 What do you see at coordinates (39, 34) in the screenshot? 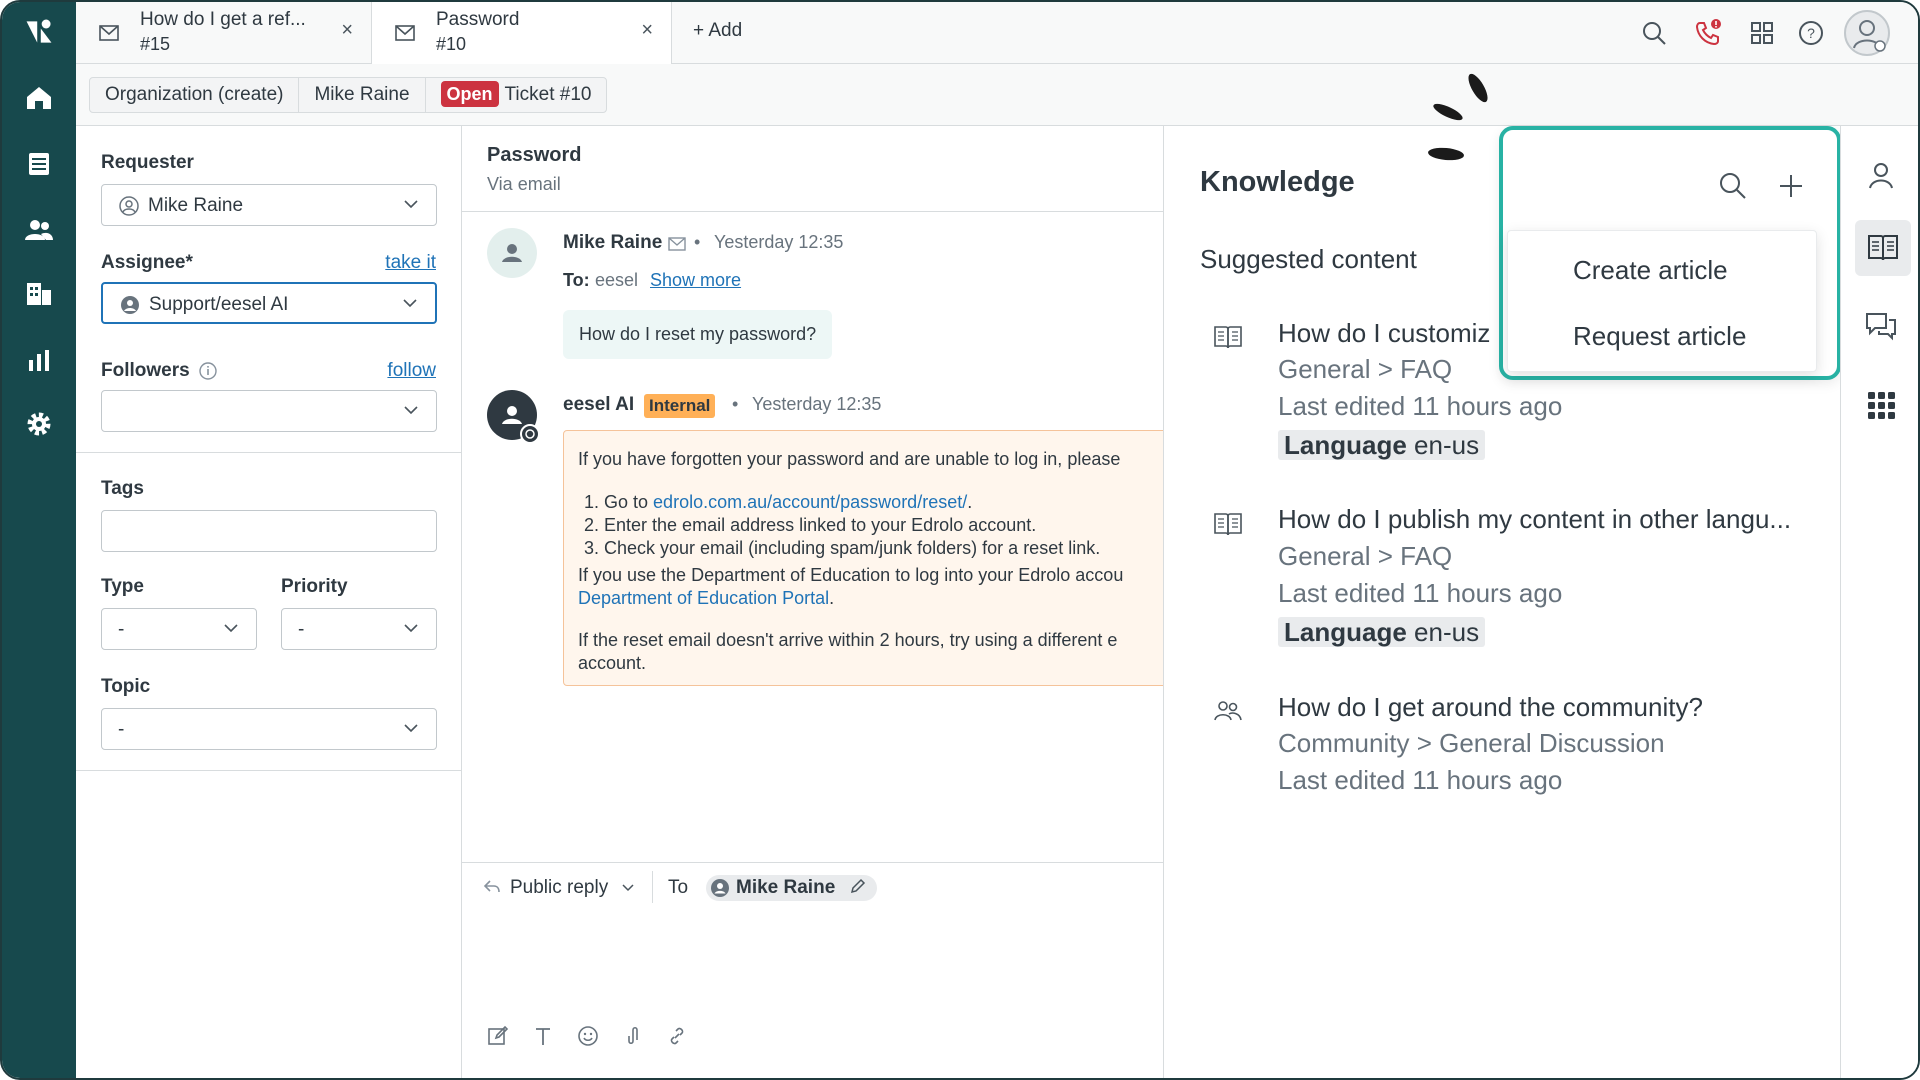
I see `zendesk-logo` at bounding box center [39, 34].